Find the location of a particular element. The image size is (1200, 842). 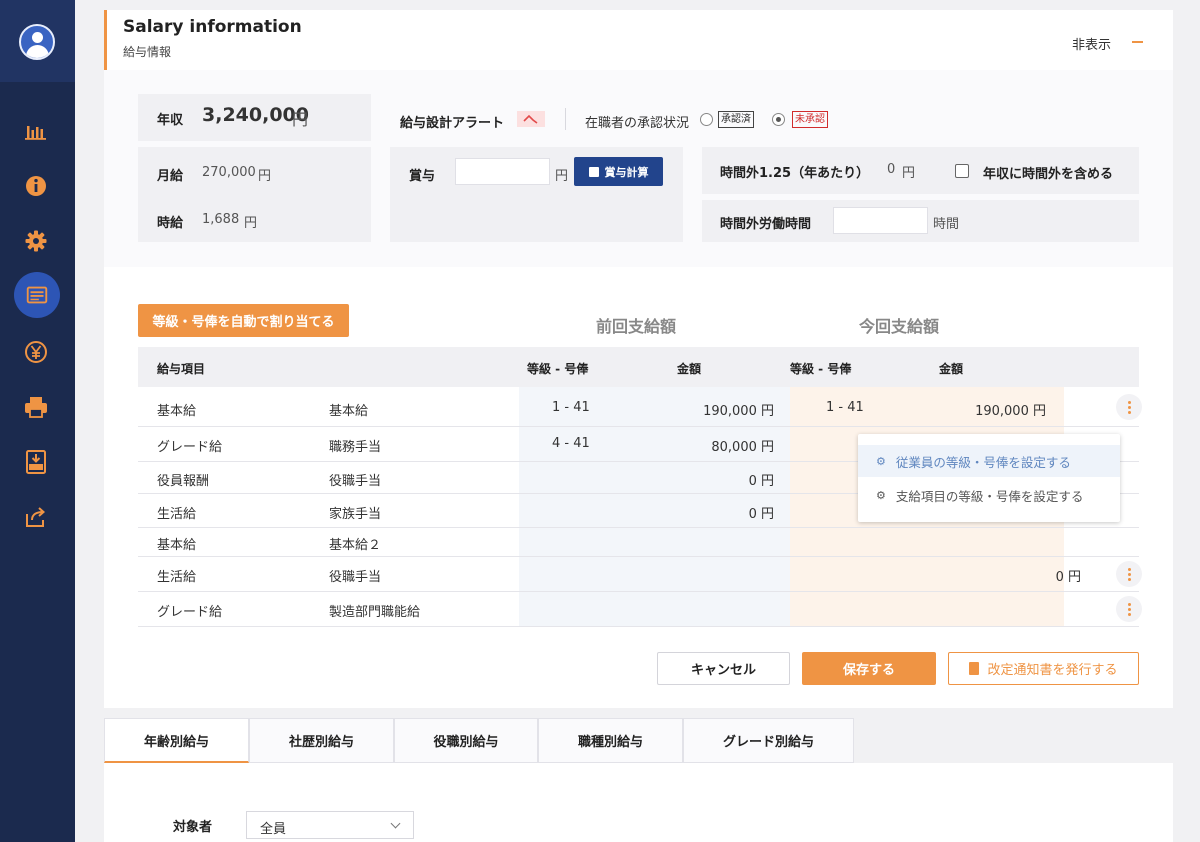

user-avatar-icon is located at coordinates (37, 42).